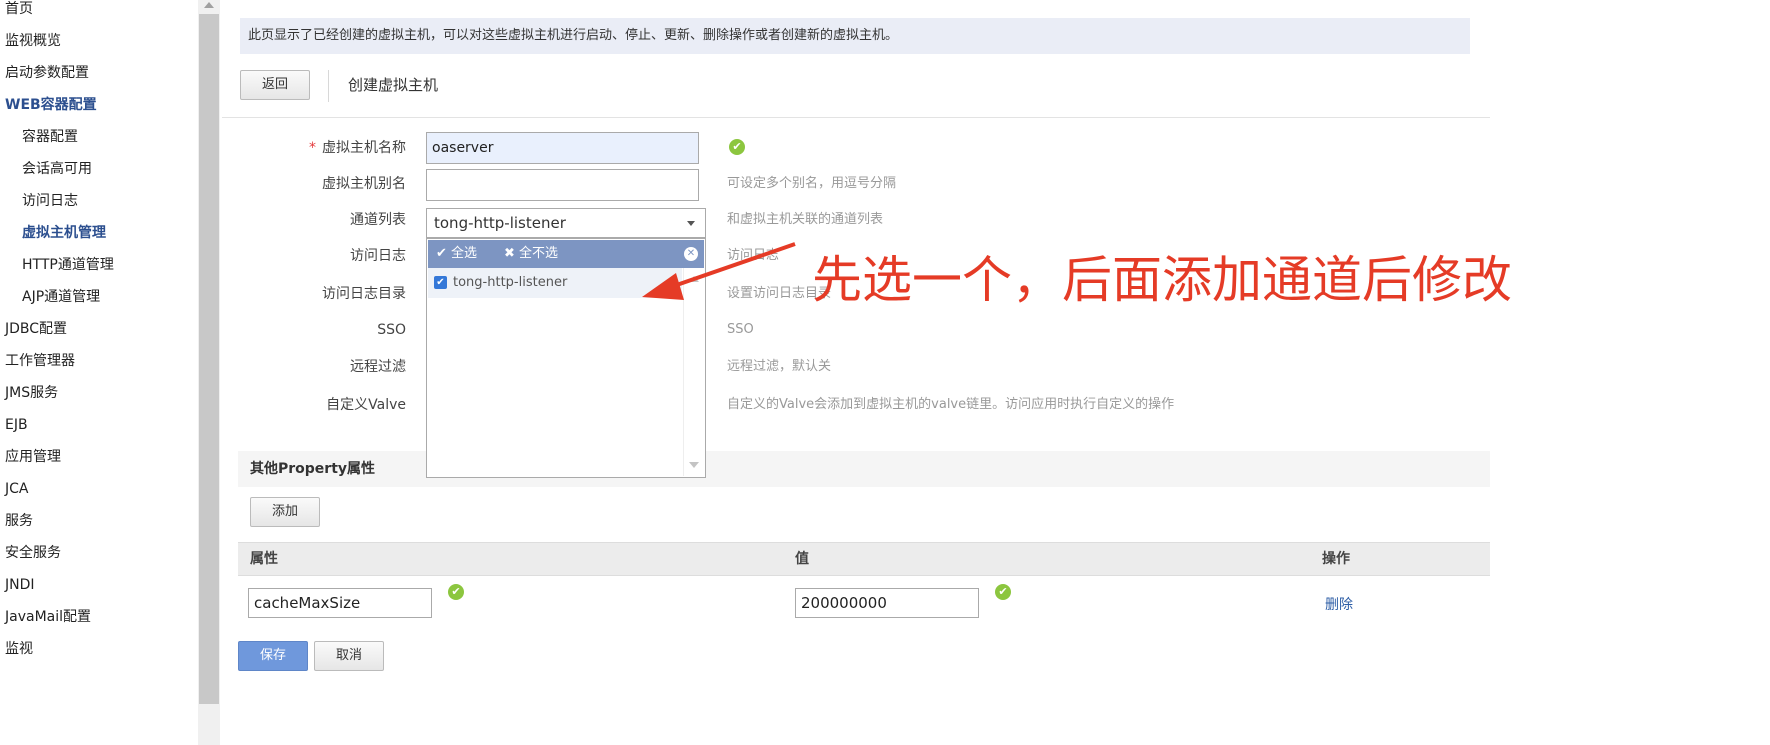  I want to click on back-button: 返回, so click(275, 85).